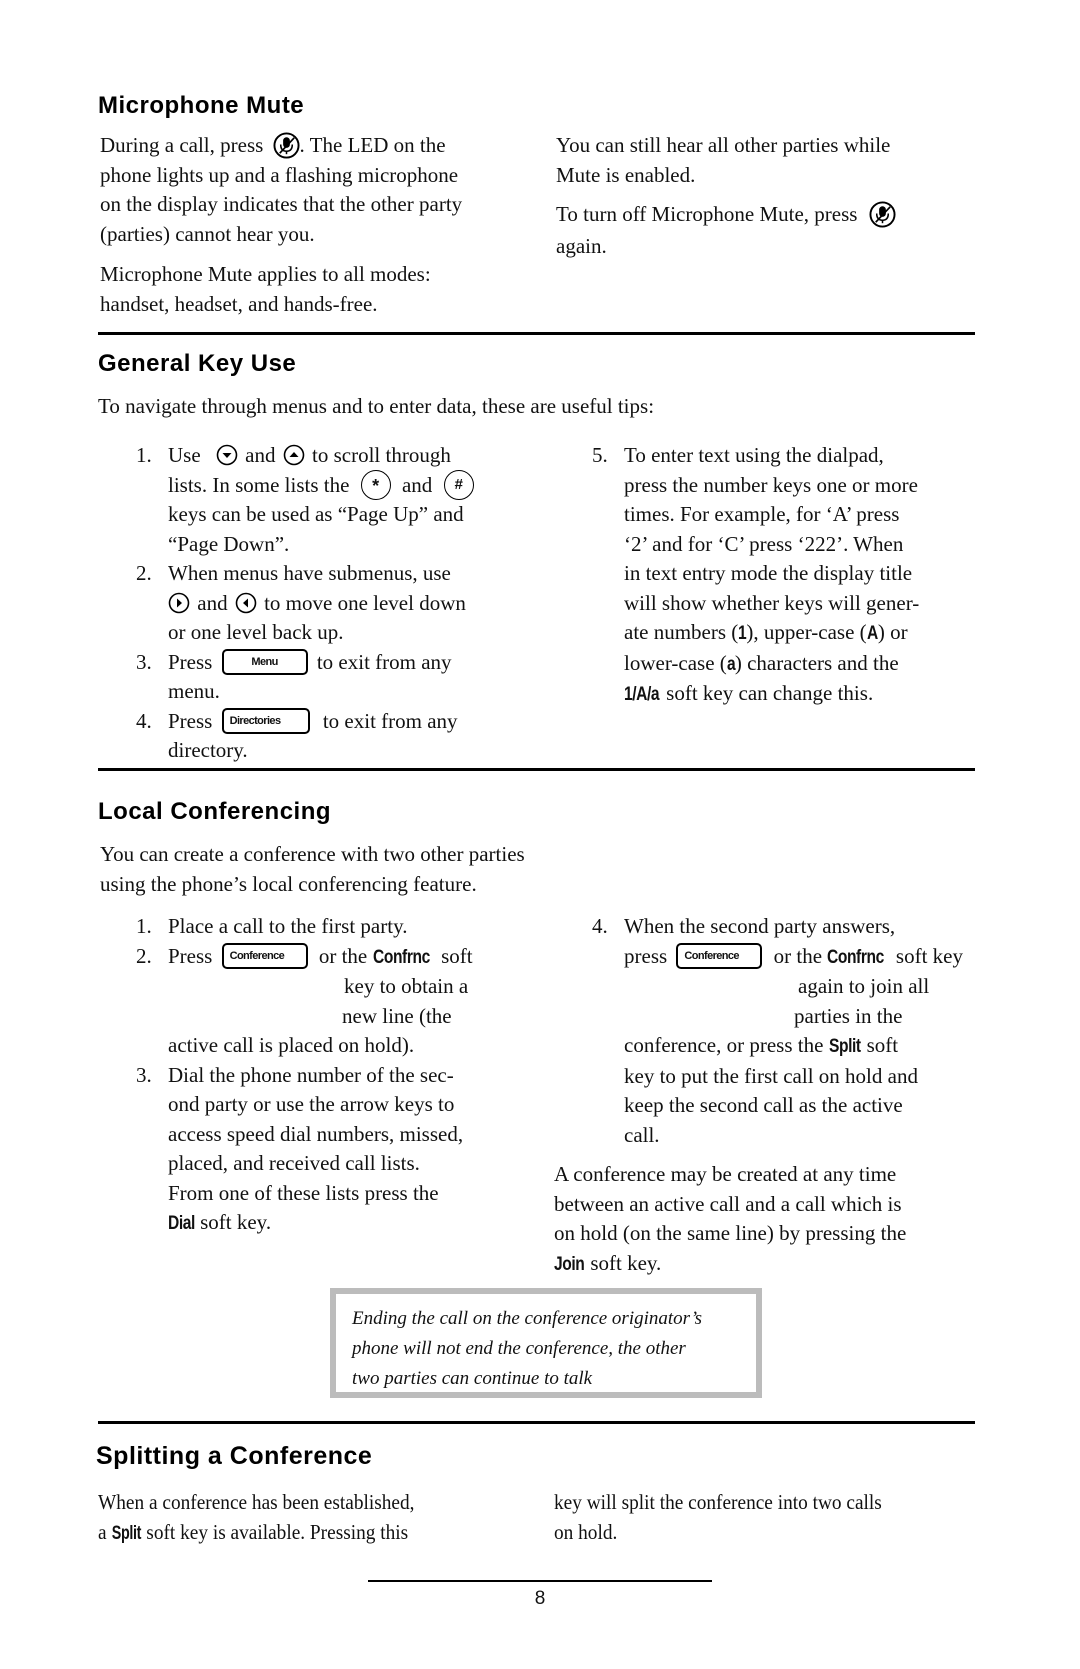  I want to click on text: two parties can continue to talk, so click(472, 1378).